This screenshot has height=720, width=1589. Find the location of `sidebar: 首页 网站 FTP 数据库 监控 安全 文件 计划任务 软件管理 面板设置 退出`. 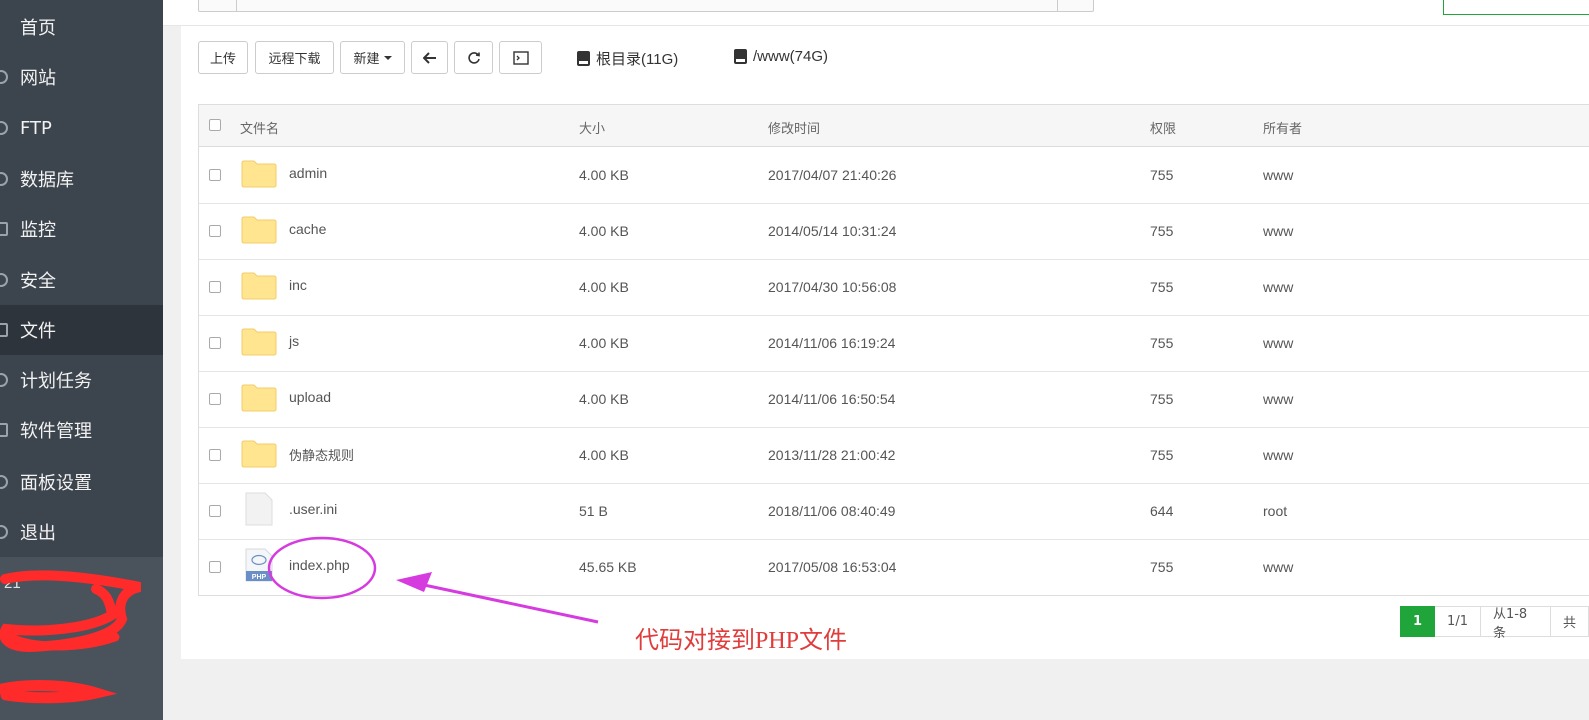

sidebar: 首页 网站 FTP 数据库 监控 安全 文件 计划任务 软件管理 面板设置 退出 is located at coordinates (81, 360).